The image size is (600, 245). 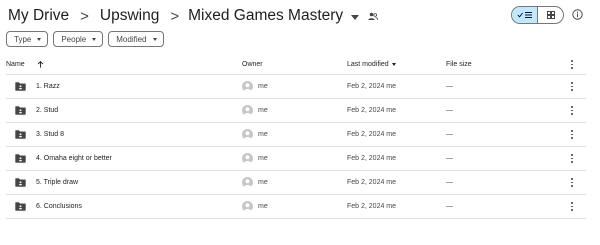 What do you see at coordinates (74, 158) in the screenshot?
I see `file-name: 4. Omaha eight or better` at bounding box center [74, 158].